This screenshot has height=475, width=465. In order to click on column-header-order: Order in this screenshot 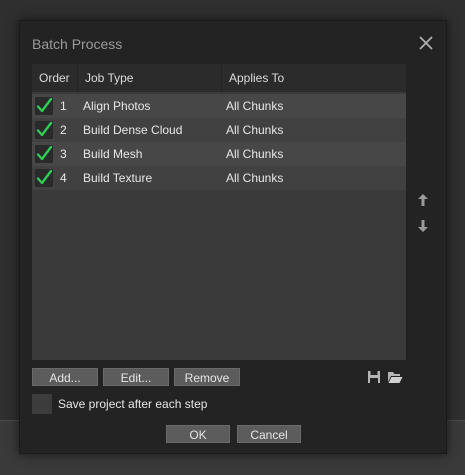, I will do `click(55, 78)`.